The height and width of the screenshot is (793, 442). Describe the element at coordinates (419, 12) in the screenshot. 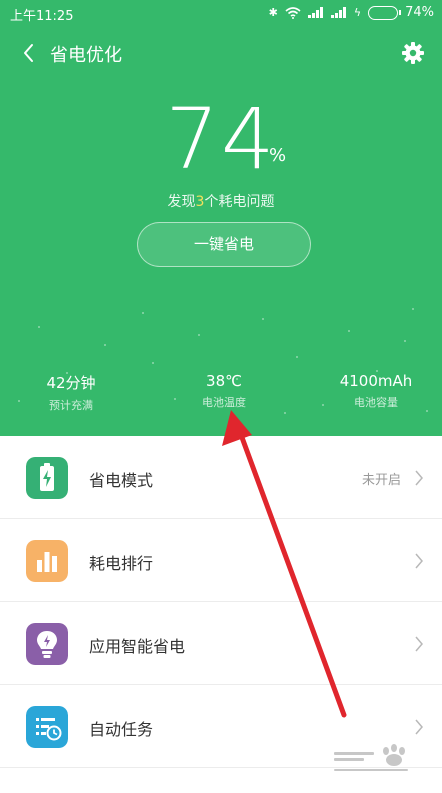

I see `battery-percent: 74%` at that location.